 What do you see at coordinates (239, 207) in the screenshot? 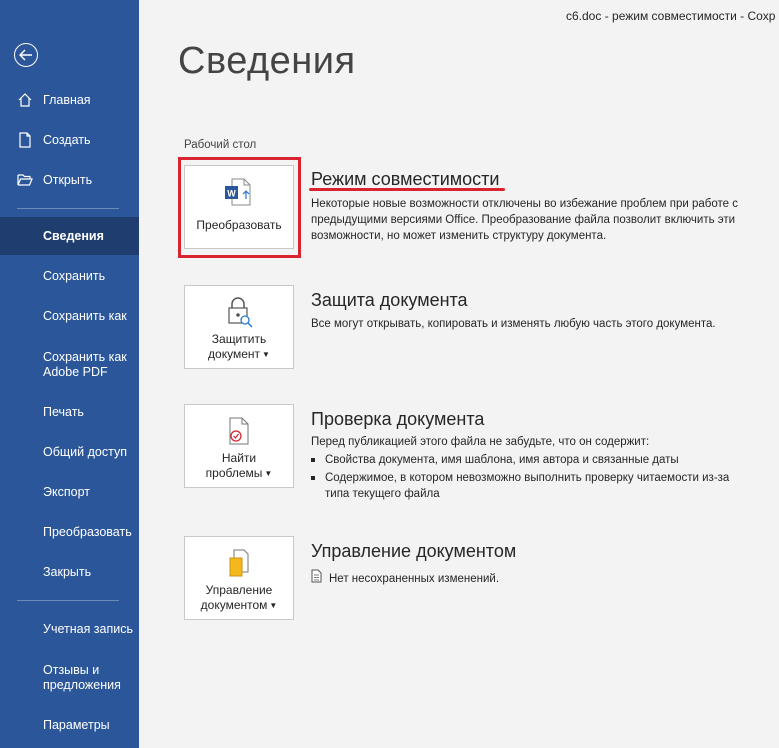
I see `highlight-frame` at bounding box center [239, 207].